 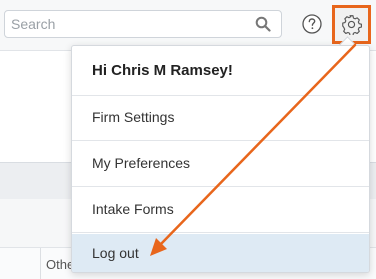 I want to click on table-cell: Othe, so click(x=60, y=264).